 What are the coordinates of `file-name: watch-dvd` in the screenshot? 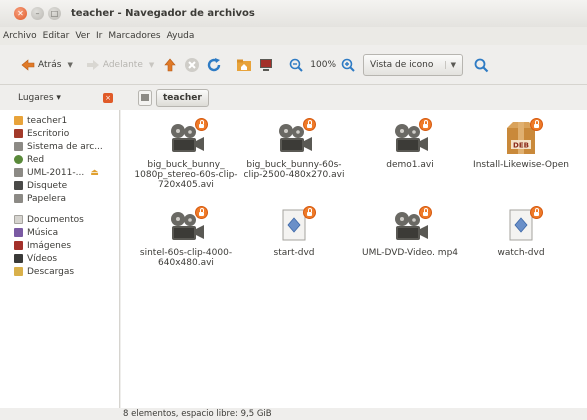 It's located at (521, 253).